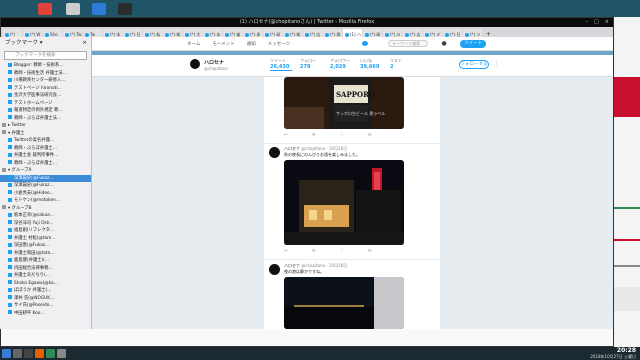  What do you see at coordinates (45, 134) in the screenshot?
I see `bookmark-folder: ▾ 弁護士` at bounding box center [45, 134].